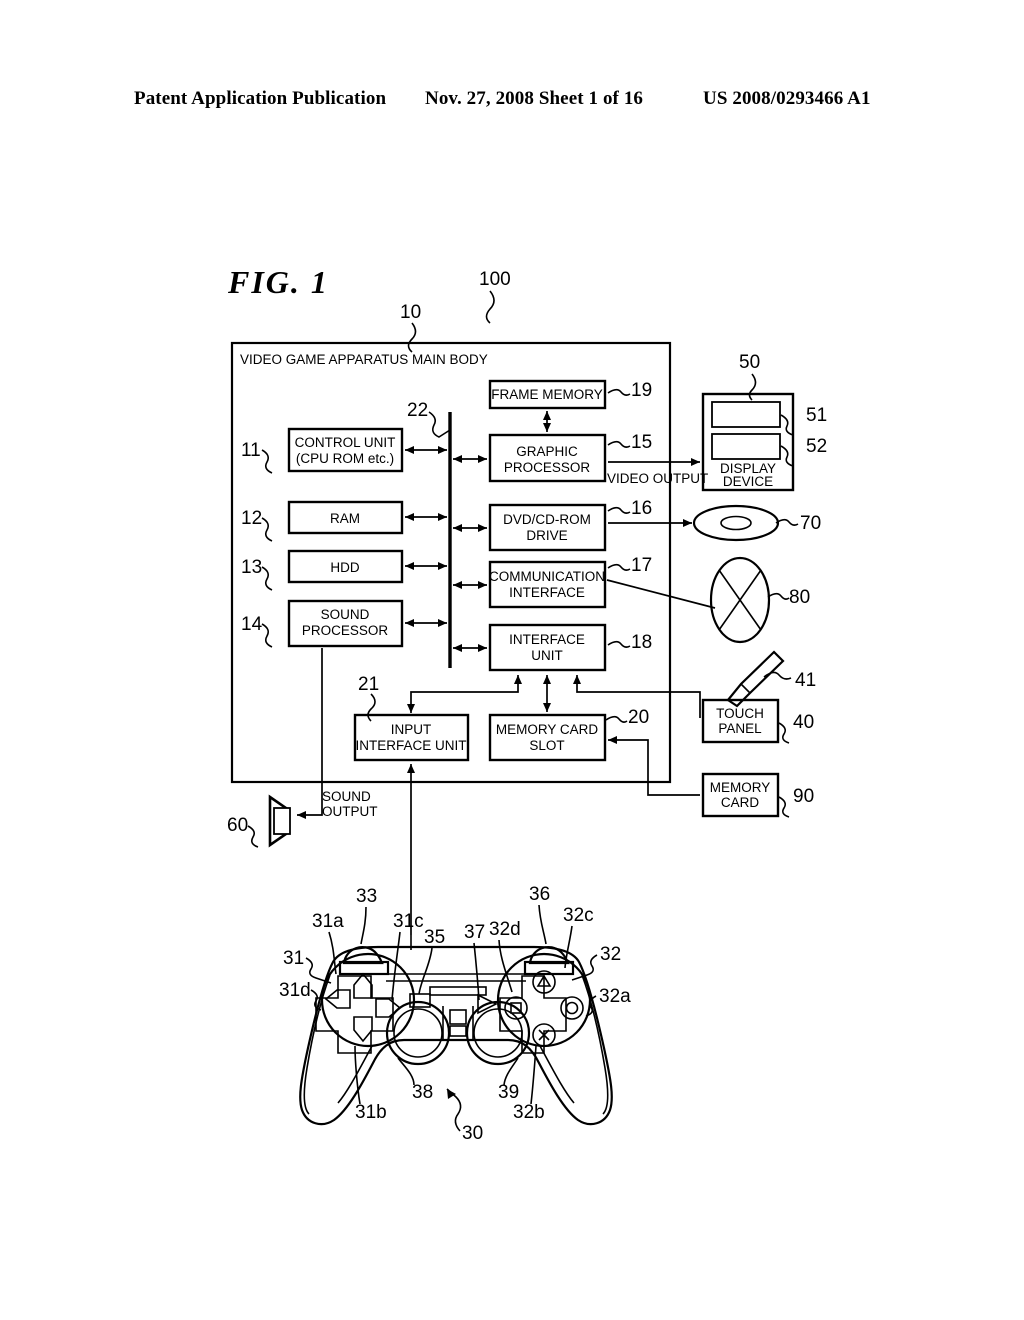 This screenshot has height=1320, width=1024. What do you see at coordinates (422, 1092) in the screenshot?
I see `ref-38-label: 38` at bounding box center [422, 1092].